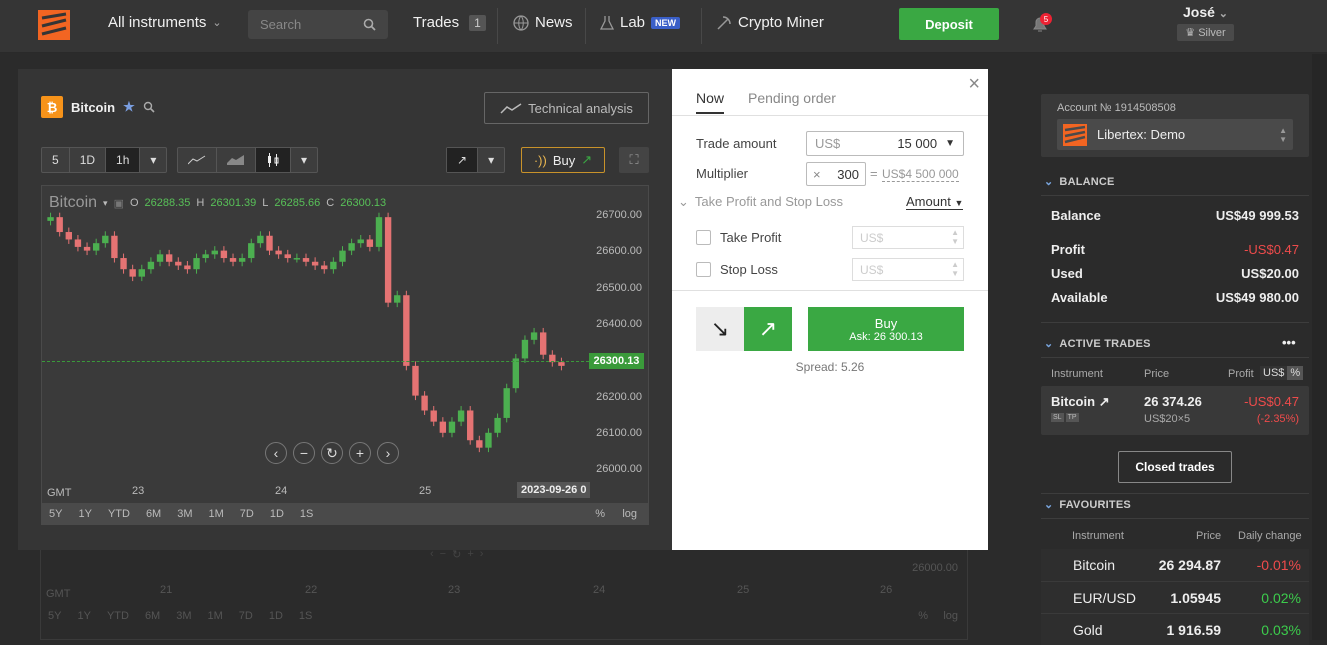 Image resolution: width=1327 pixels, height=645 pixels. What do you see at coordinates (1173, 401) in the screenshot?
I see `trade-price: 26 374.26` at bounding box center [1173, 401].